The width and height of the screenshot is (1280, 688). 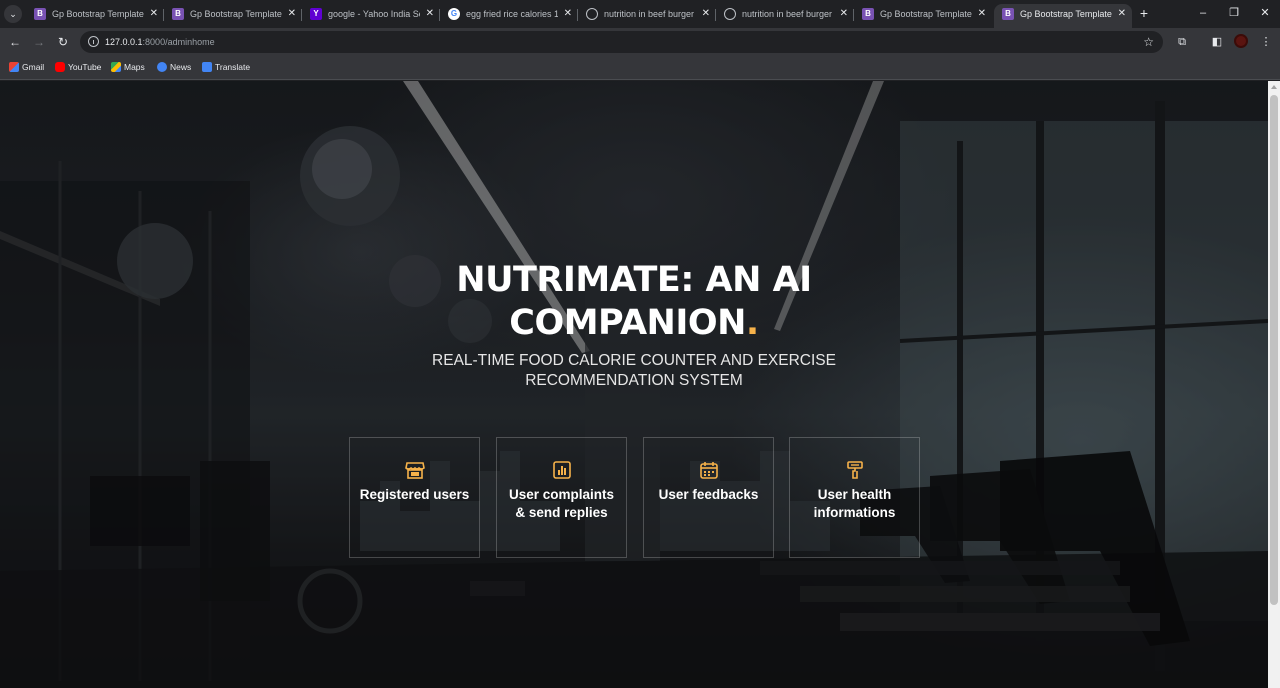 I want to click on bookmark-label: YouTube, so click(x=85, y=67).